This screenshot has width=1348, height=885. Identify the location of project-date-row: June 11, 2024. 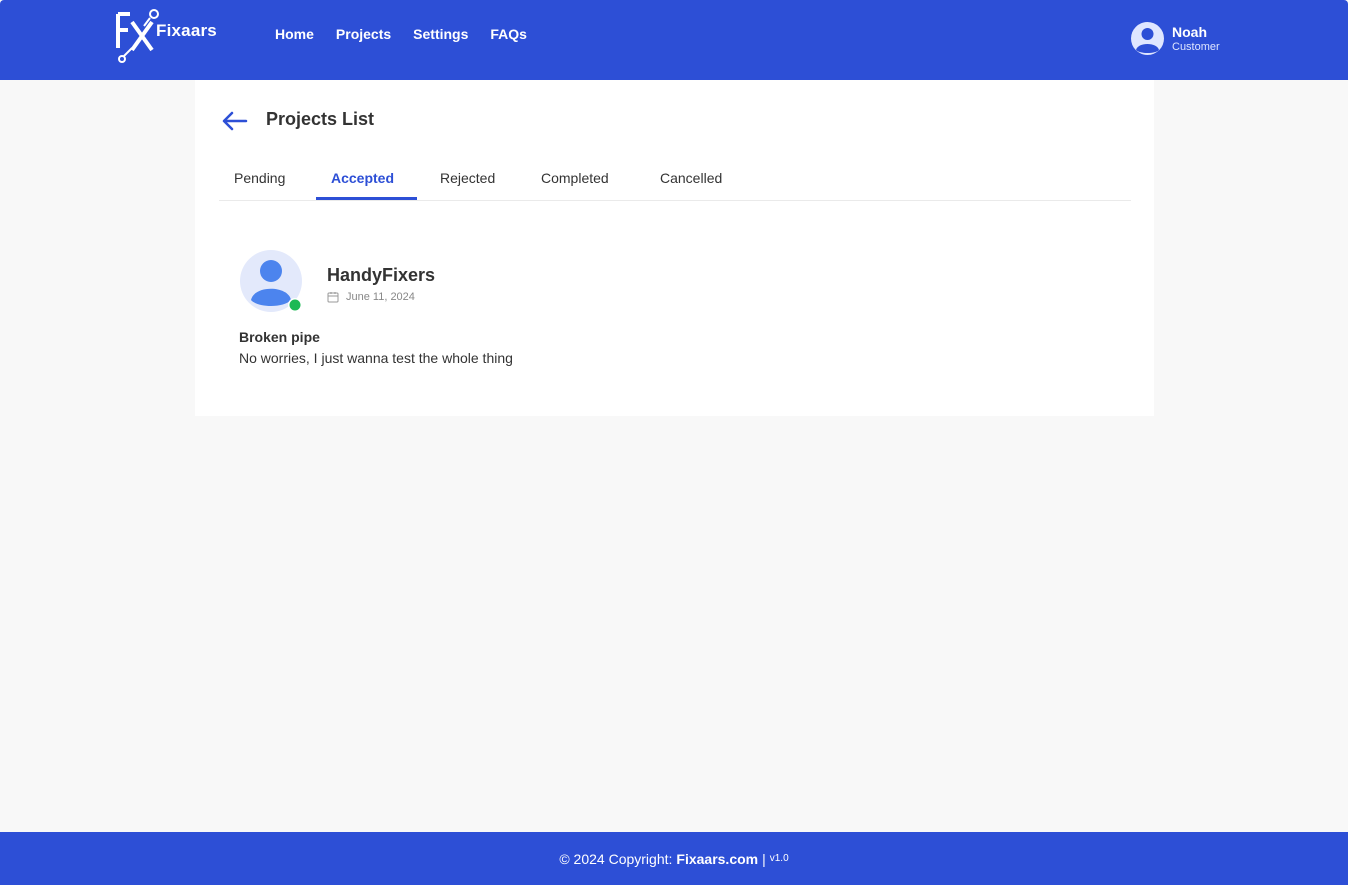
(371, 297).